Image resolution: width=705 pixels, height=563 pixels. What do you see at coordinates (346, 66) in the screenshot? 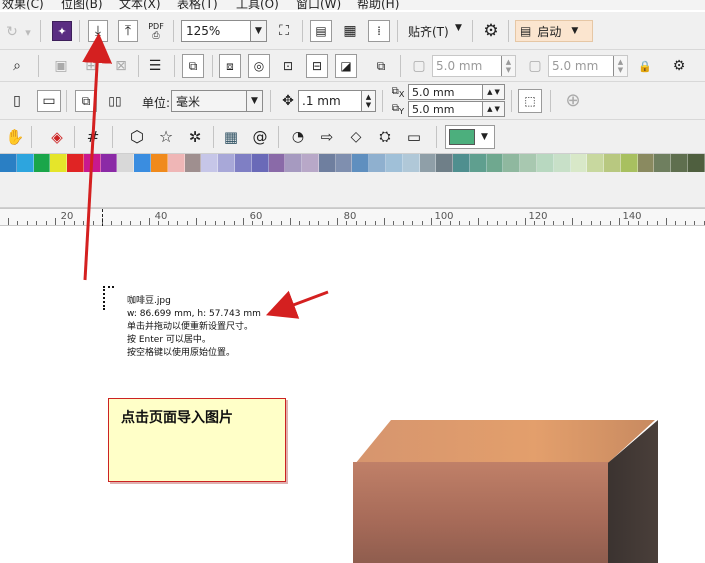
I see `front-minus-back-icon: ◪` at bounding box center [346, 66].